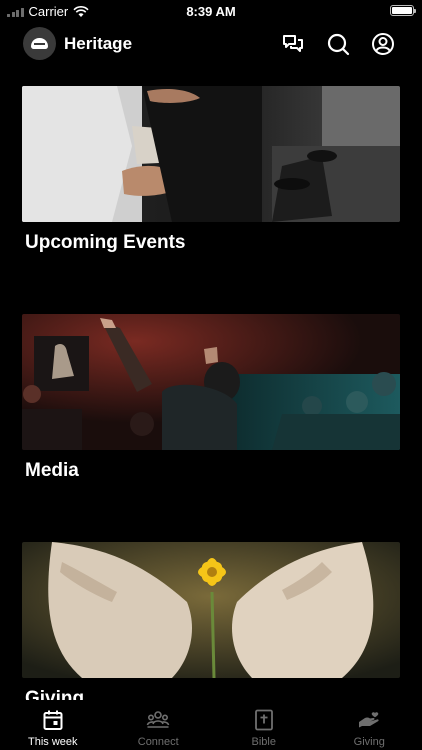  I want to click on logo-mark, so click(39, 43).